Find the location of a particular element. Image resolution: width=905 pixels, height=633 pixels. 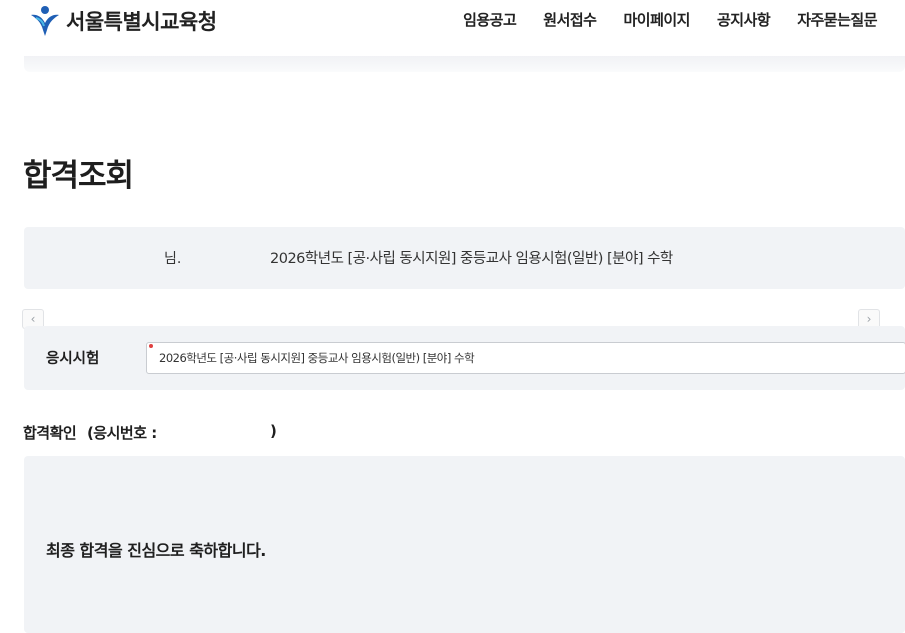

result-message: 최종 합격을 진심으로 축하합니다. is located at coordinates (156, 550).